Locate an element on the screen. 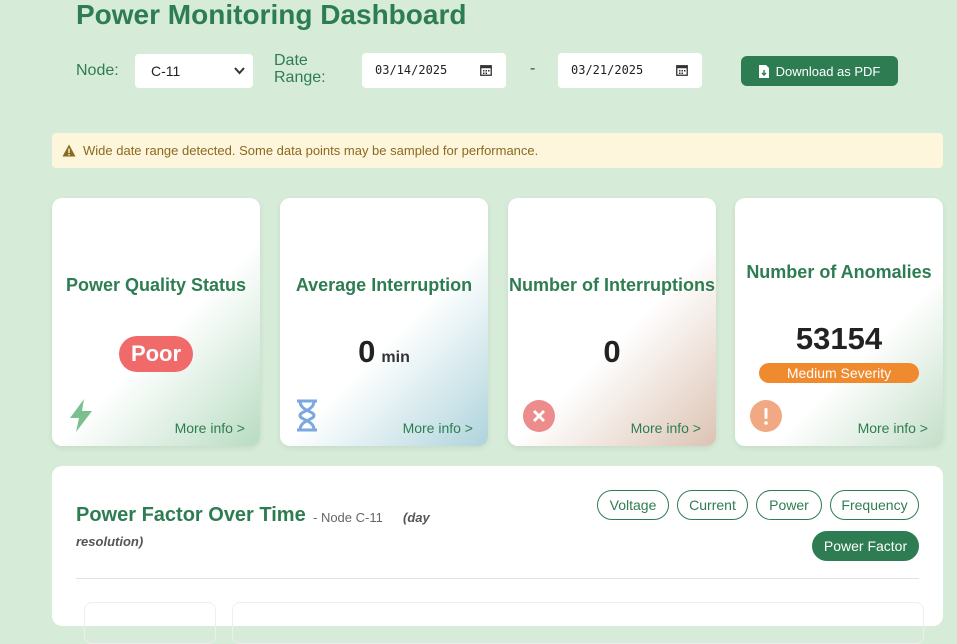 The image size is (957, 644). card-title: Number of Anomalies is located at coordinates (839, 272).